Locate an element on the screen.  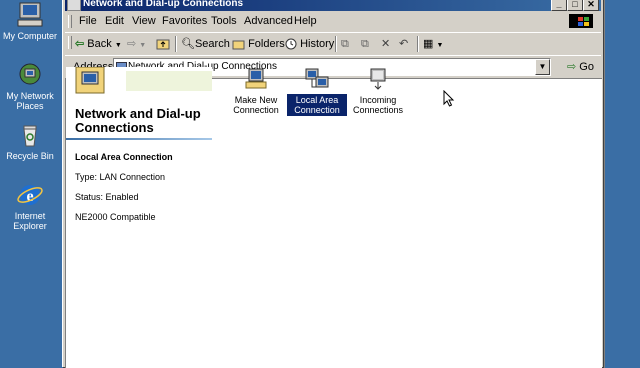
connection-device: NE2000 Compatible is located at coordinates (115, 217).